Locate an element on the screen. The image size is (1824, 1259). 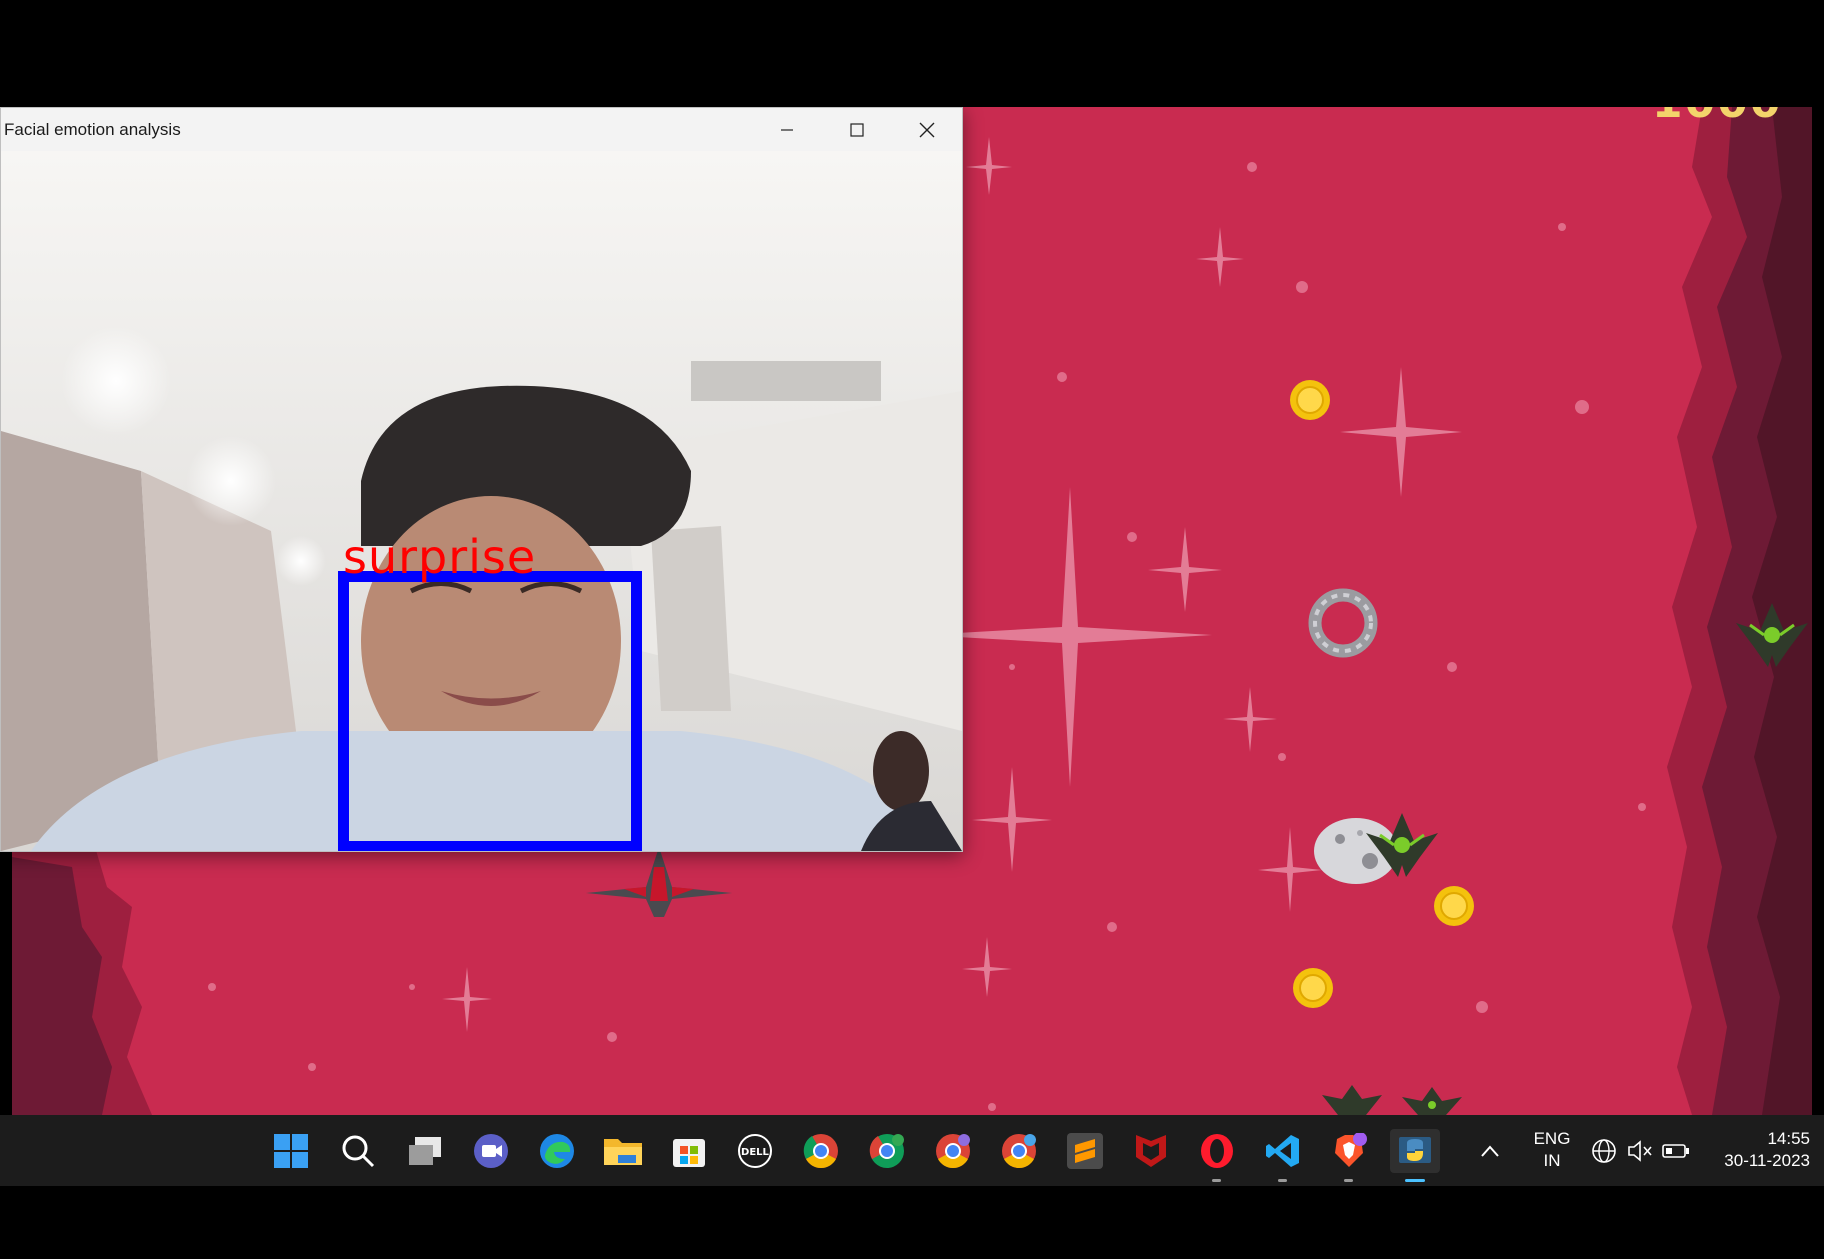
window-controls is located at coordinates (857, 129).